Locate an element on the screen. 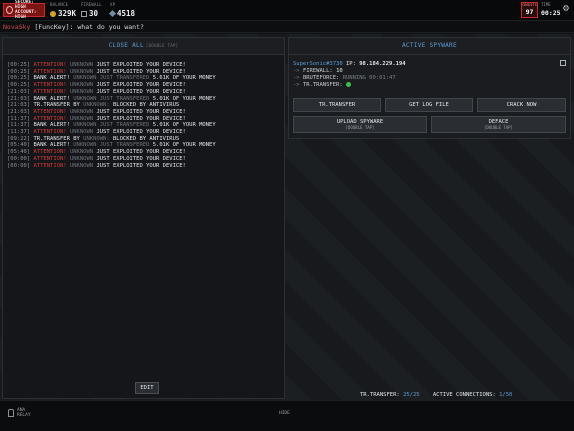 This screenshot has height=431, width=574. tr-transfer-button: TR.TRANSFER is located at coordinates (337, 105).